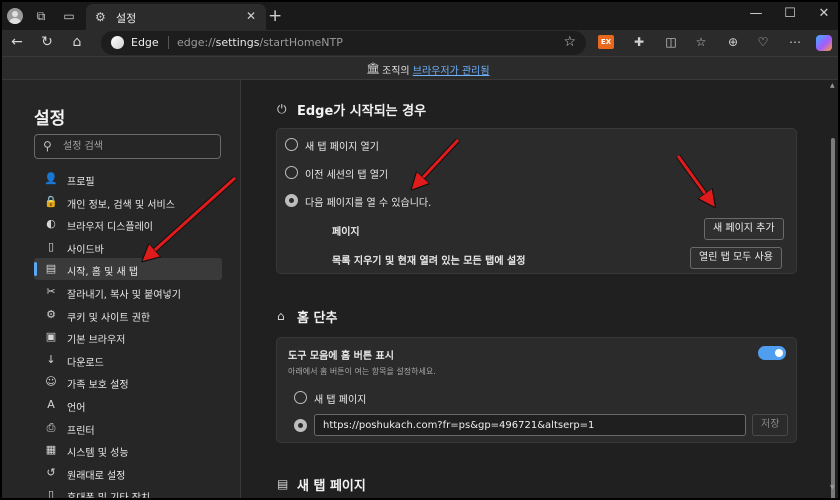  Describe the element at coordinates (128, 247) in the screenshot. I see `sidebar-item: ▯ 사이드바` at that location.